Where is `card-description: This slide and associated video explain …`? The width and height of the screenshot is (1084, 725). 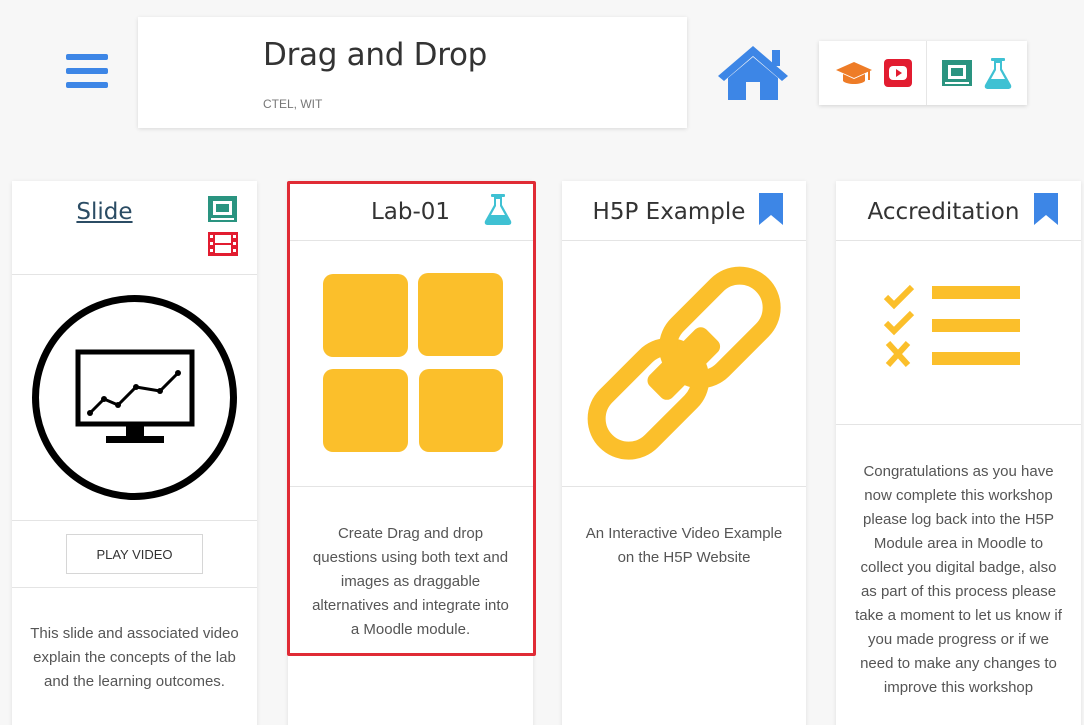
card-description: This slide and associated video explain … is located at coordinates (134, 657).